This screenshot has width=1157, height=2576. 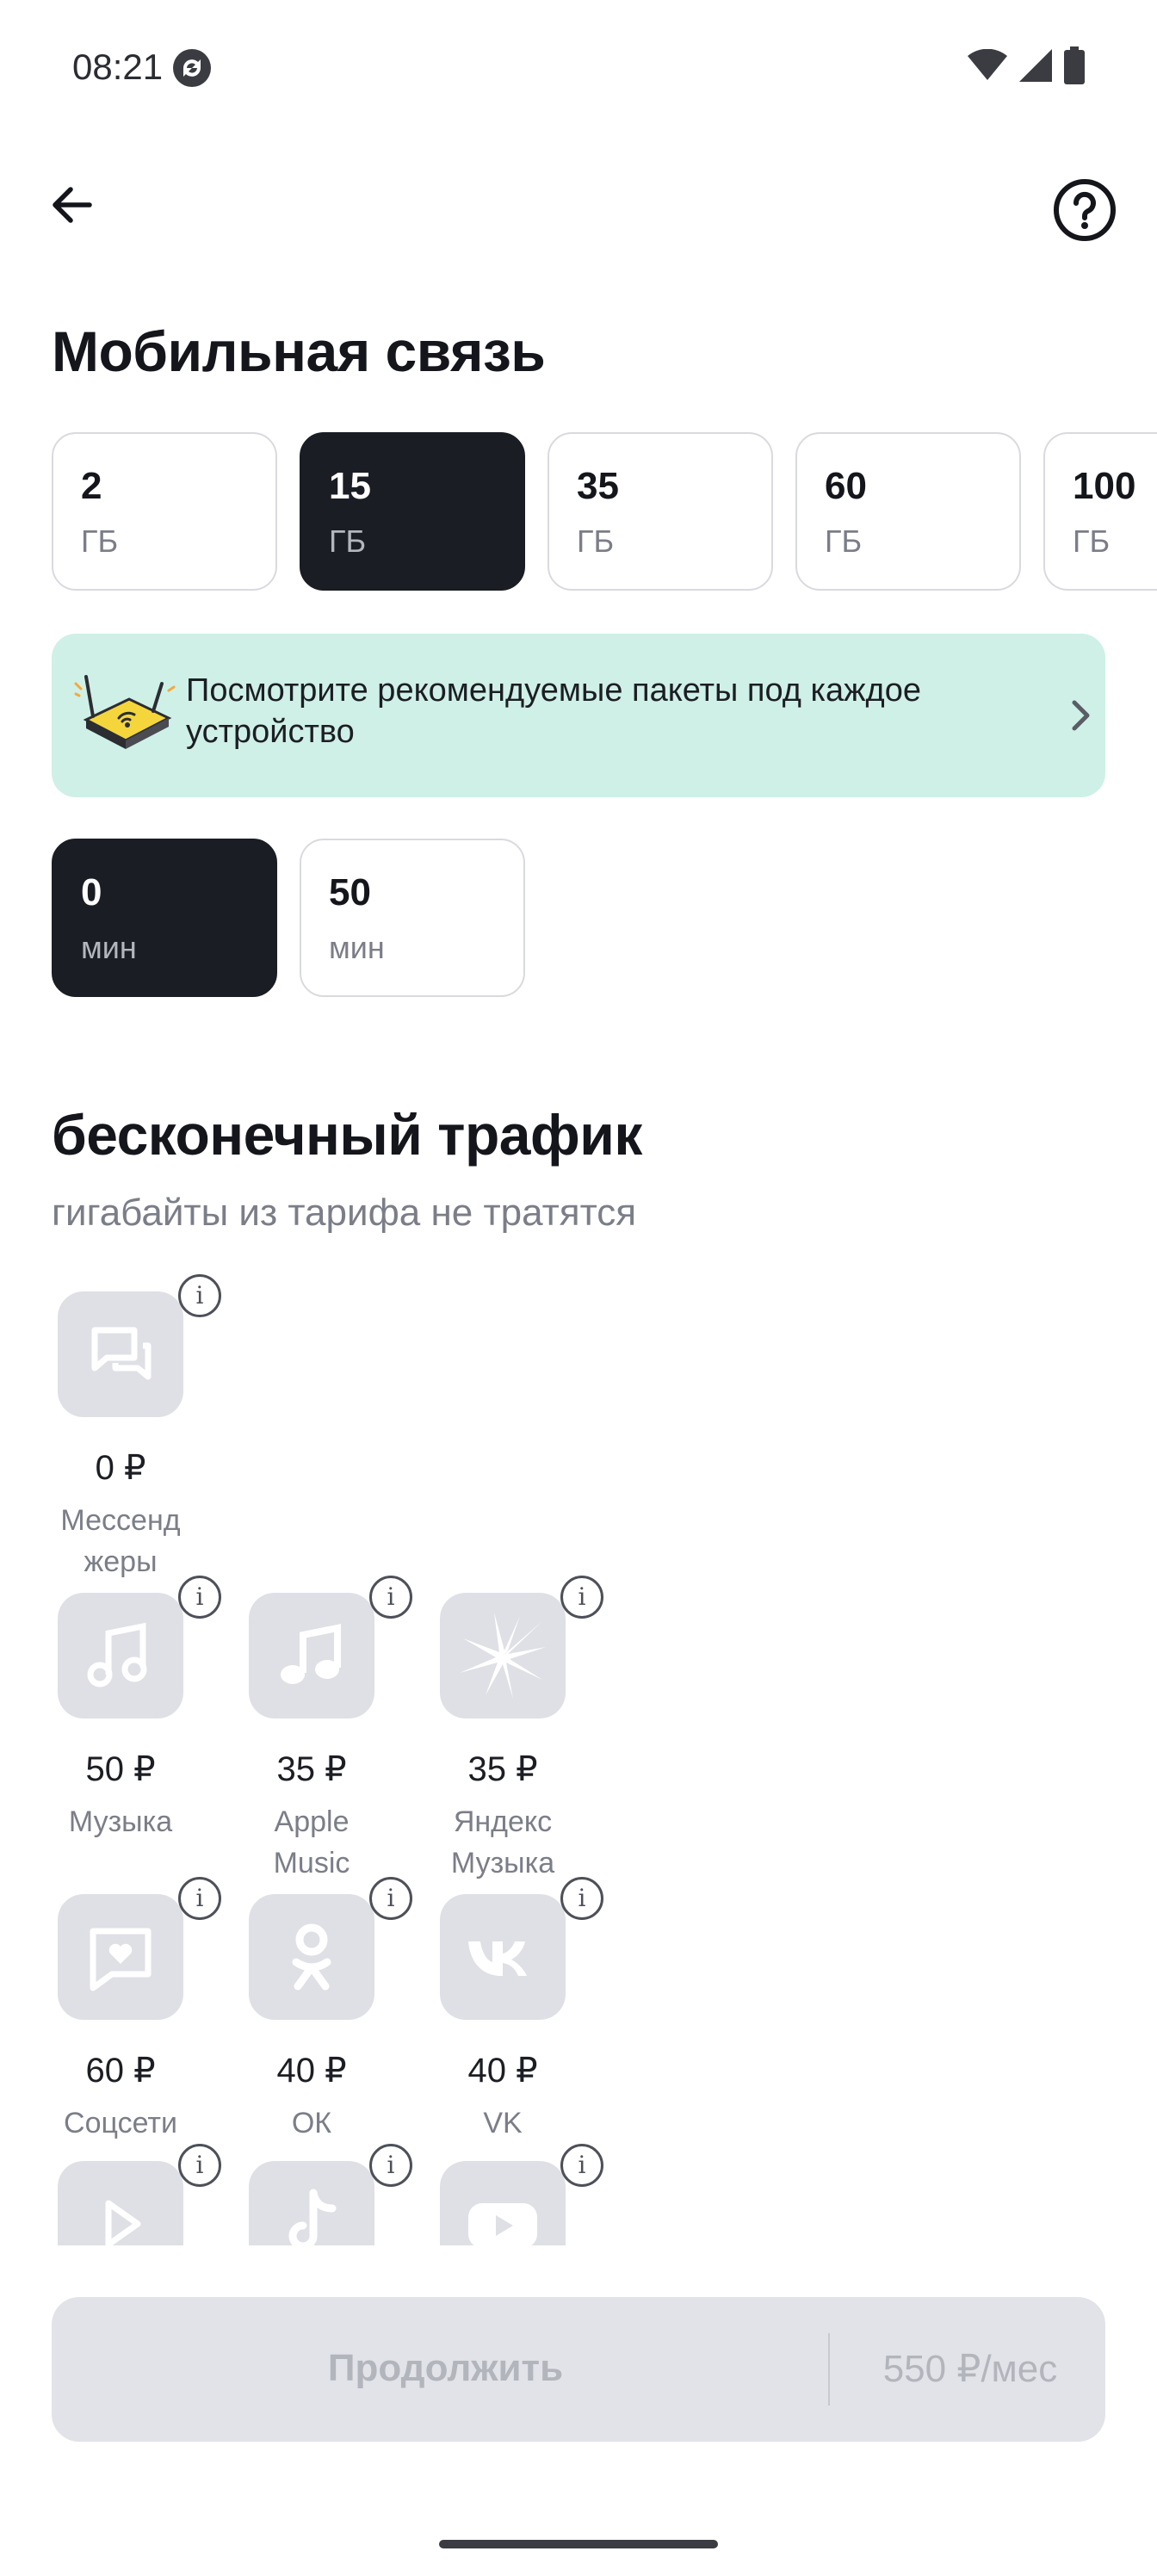 What do you see at coordinates (192, 68) in the screenshot?
I see `sync-icon` at bounding box center [192, 68].